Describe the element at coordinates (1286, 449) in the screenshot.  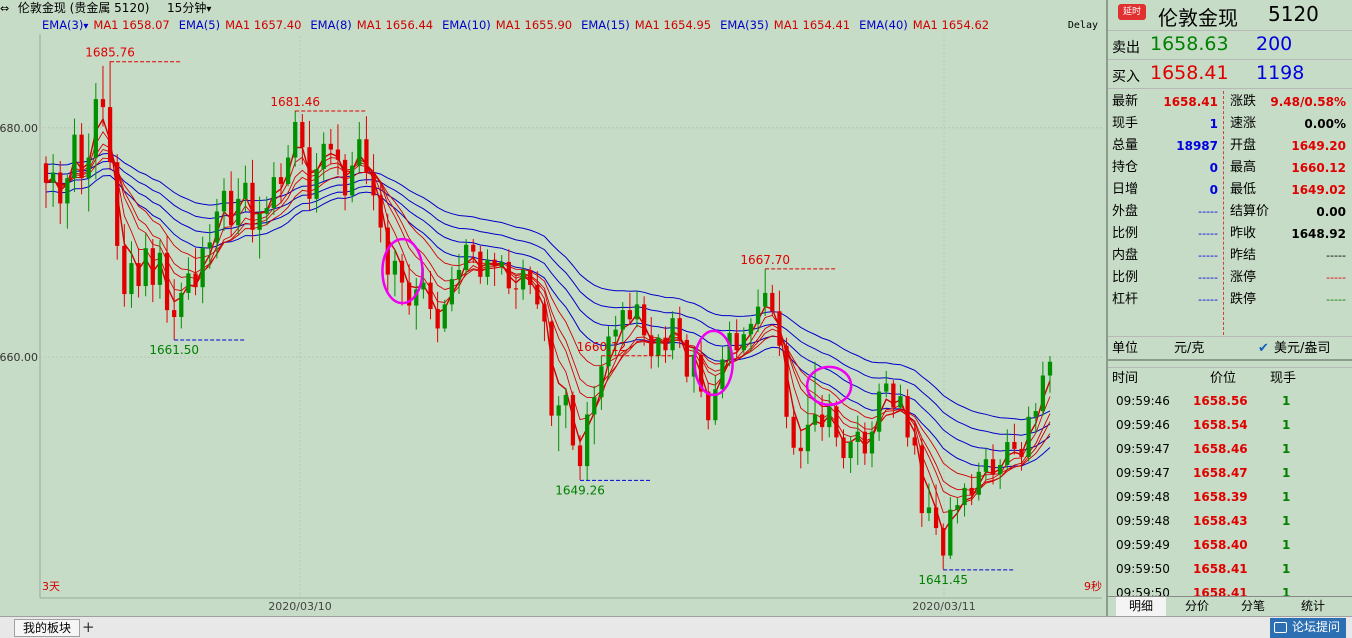
I see `tick-vol: 1` at that location.